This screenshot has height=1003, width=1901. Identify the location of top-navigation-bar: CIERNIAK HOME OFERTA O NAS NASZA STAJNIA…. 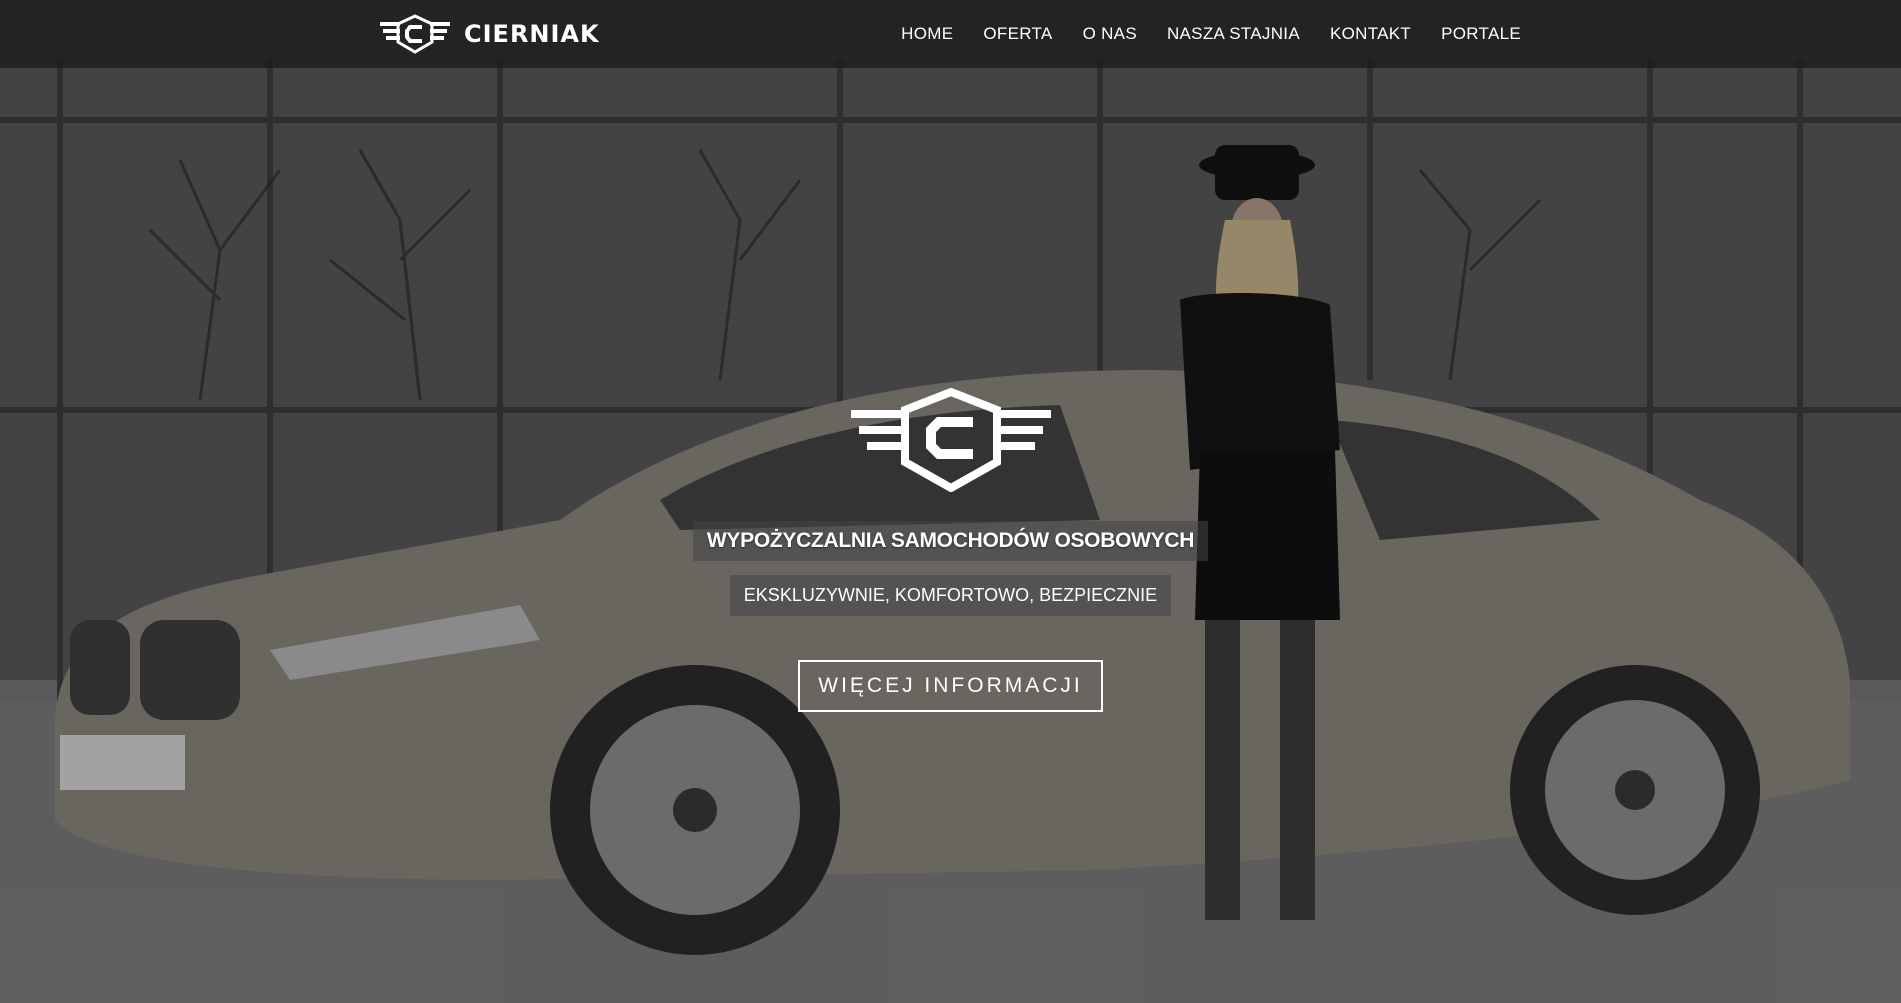
(950, 34).